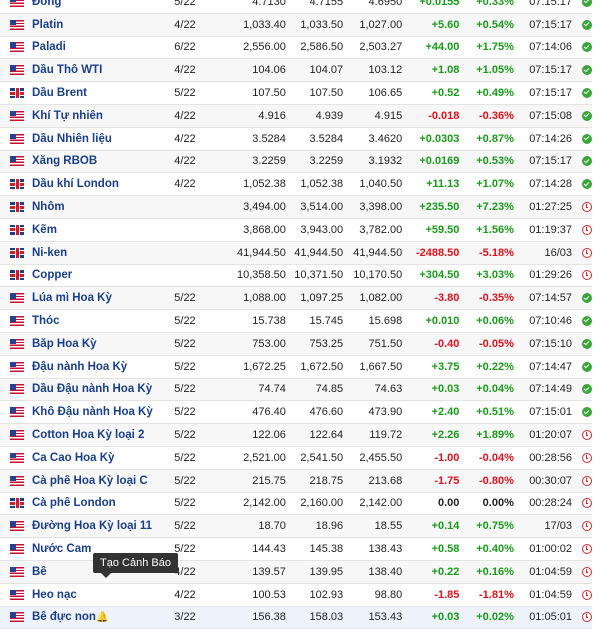 The width and height of the screenshot is (600, 629). Describe the element at coordinates (102, 367) in the screenshot. I see `commodity-name-link: Đậu nành Hoa Kỳ` at that location.